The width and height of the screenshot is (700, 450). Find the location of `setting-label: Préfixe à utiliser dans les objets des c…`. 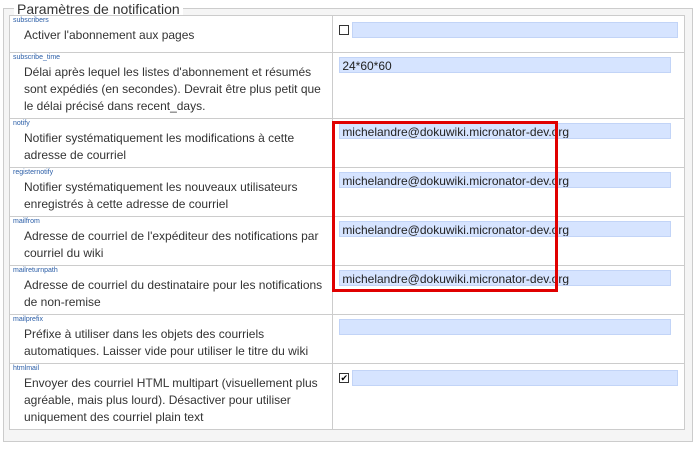

setting-label: Préfixe à utiliser dans les objets des c… is located at coordinates (166, 342).